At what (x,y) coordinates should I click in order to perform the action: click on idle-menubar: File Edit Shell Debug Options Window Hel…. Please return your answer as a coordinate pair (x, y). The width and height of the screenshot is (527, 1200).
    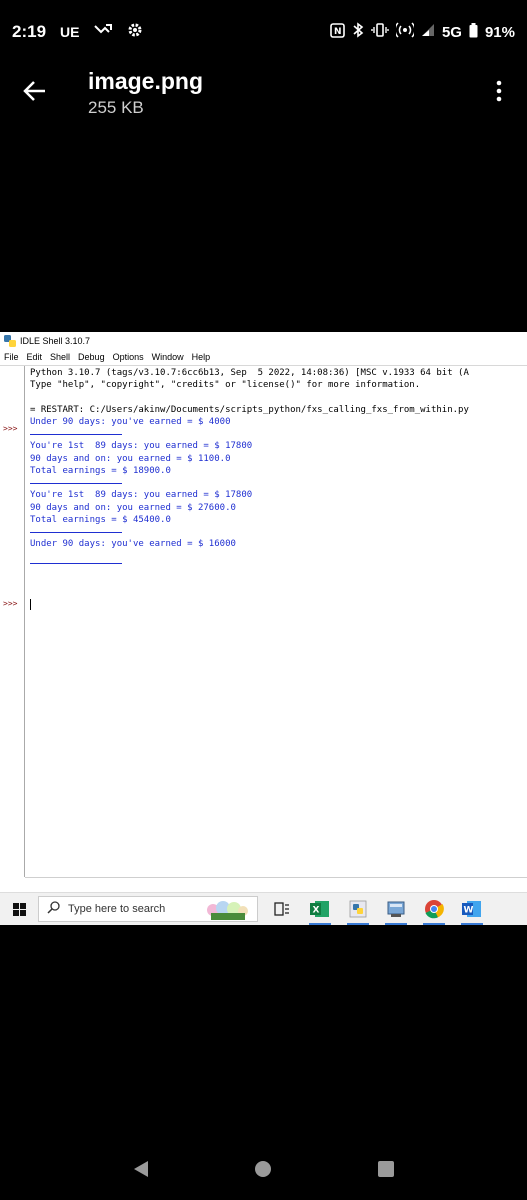
    Looking at the image, I should click on (263, 357).